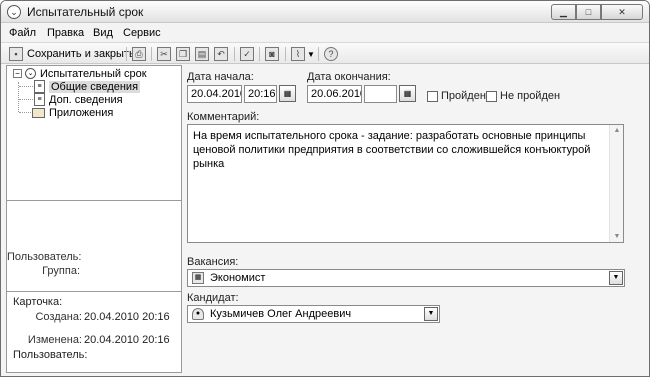 The height and width of the screenshot is (377, 650). Describe the element at coordinates (85, 12) in the screenshot. I see `window-title: Испытательный срок` at that location.